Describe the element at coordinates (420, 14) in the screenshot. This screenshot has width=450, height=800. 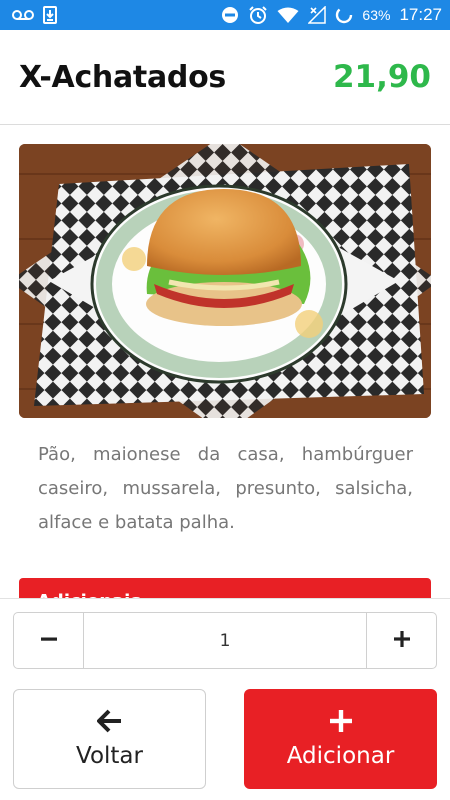
I see `clock: 17:27` at that location.